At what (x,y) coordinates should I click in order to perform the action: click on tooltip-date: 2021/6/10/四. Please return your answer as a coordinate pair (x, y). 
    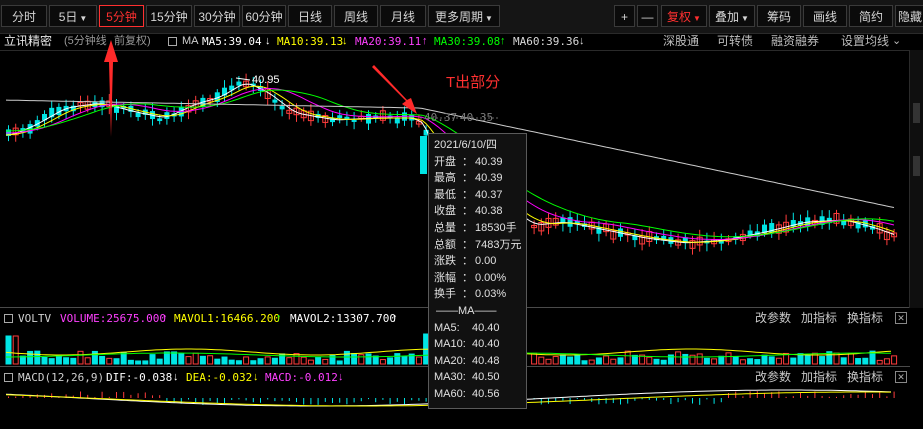
    Looking at the image, I should click on (465, 145).